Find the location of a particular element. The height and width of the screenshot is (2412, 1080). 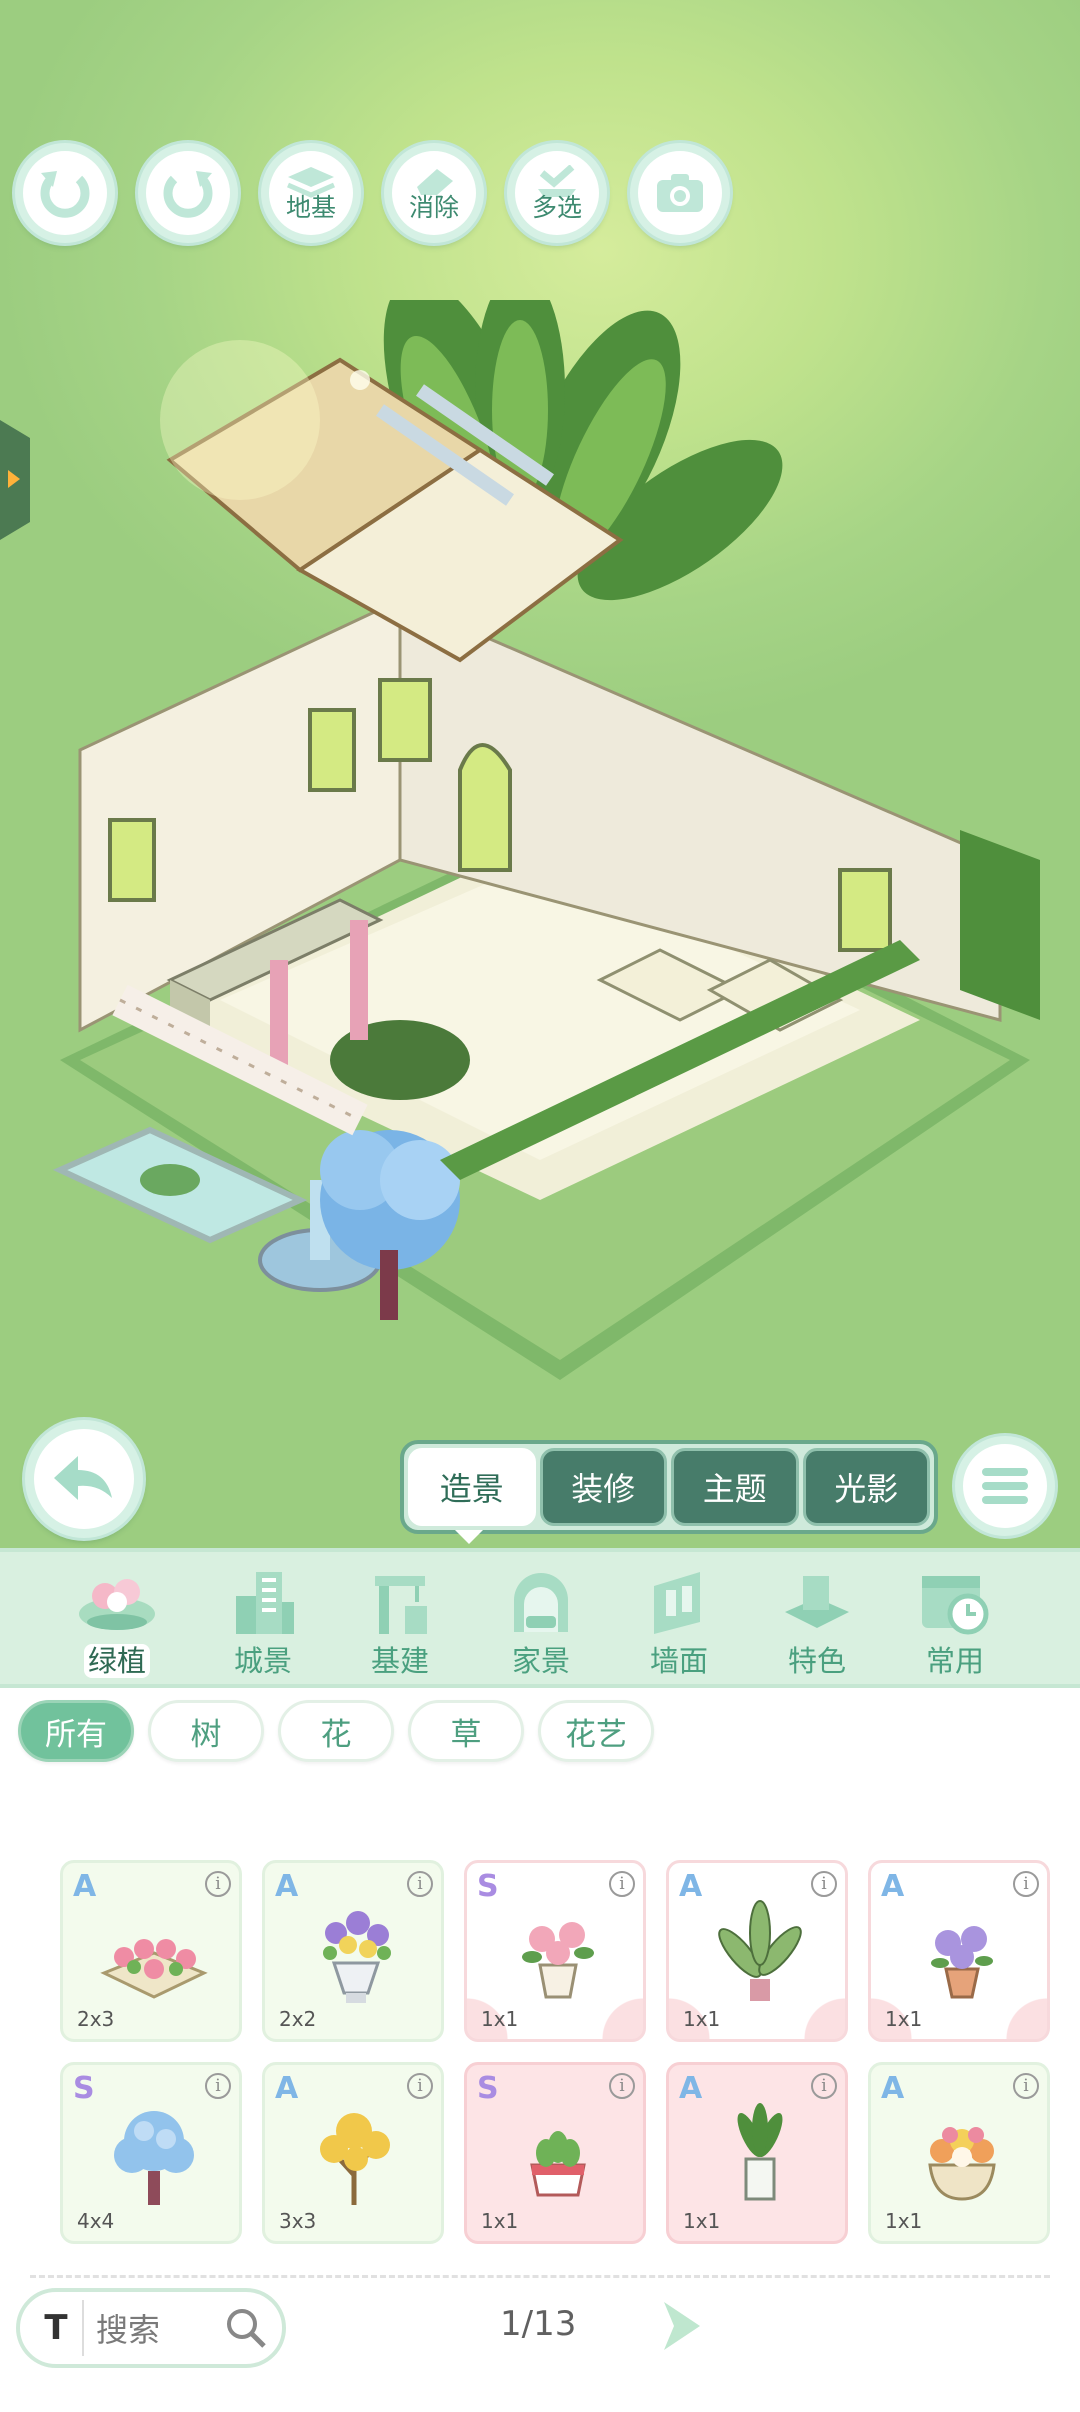

flower-vase-icon is located at coordinates (357, 1957).